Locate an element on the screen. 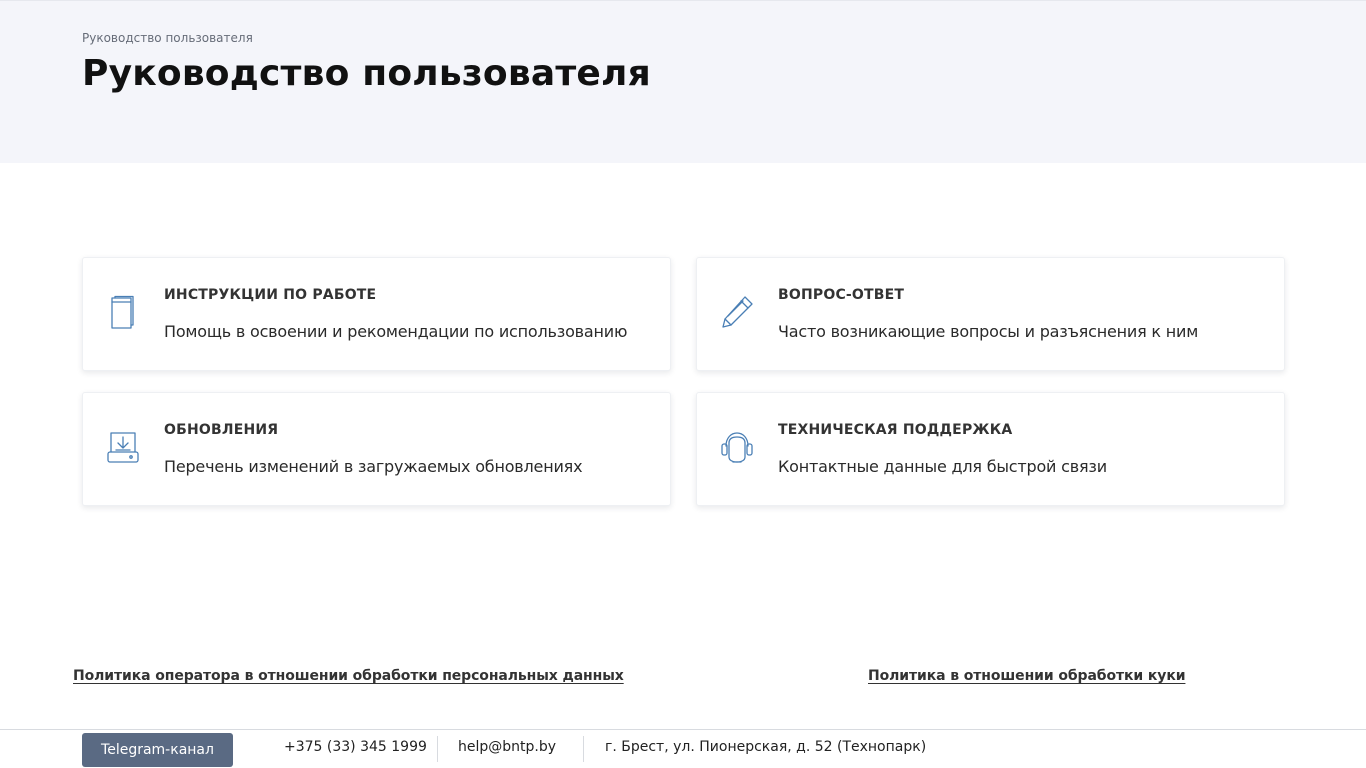  pencil-icon is located at coordinates (737, 312).